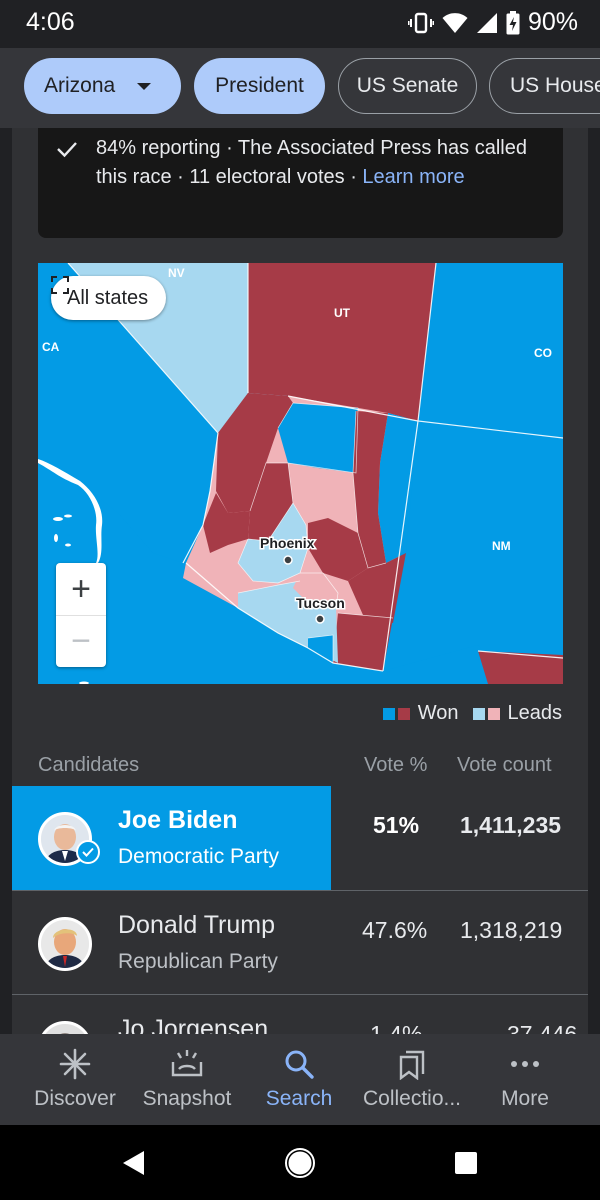 This screenshot has height=1200, width=600. I want to click on nav-search: Search, so click(299, 1079).